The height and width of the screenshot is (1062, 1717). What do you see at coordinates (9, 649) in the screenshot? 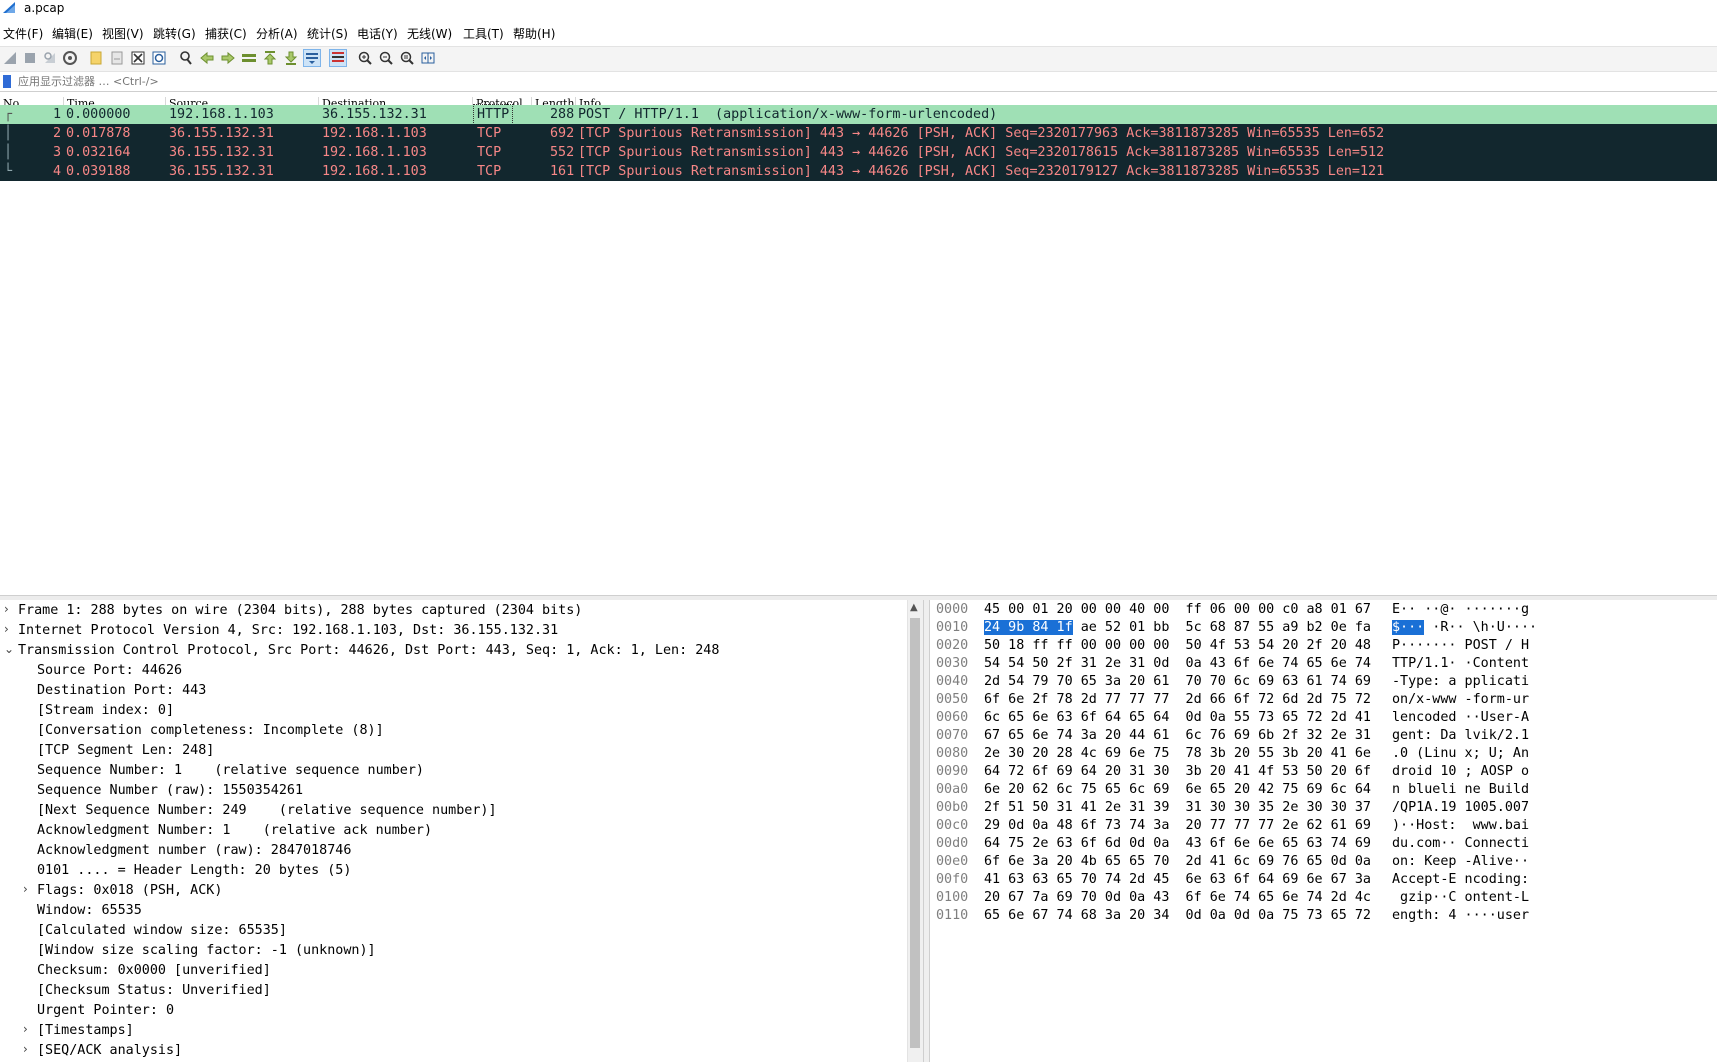
I see `collapse-arrow-icon: ⌄` at bounding box center [9, 649].